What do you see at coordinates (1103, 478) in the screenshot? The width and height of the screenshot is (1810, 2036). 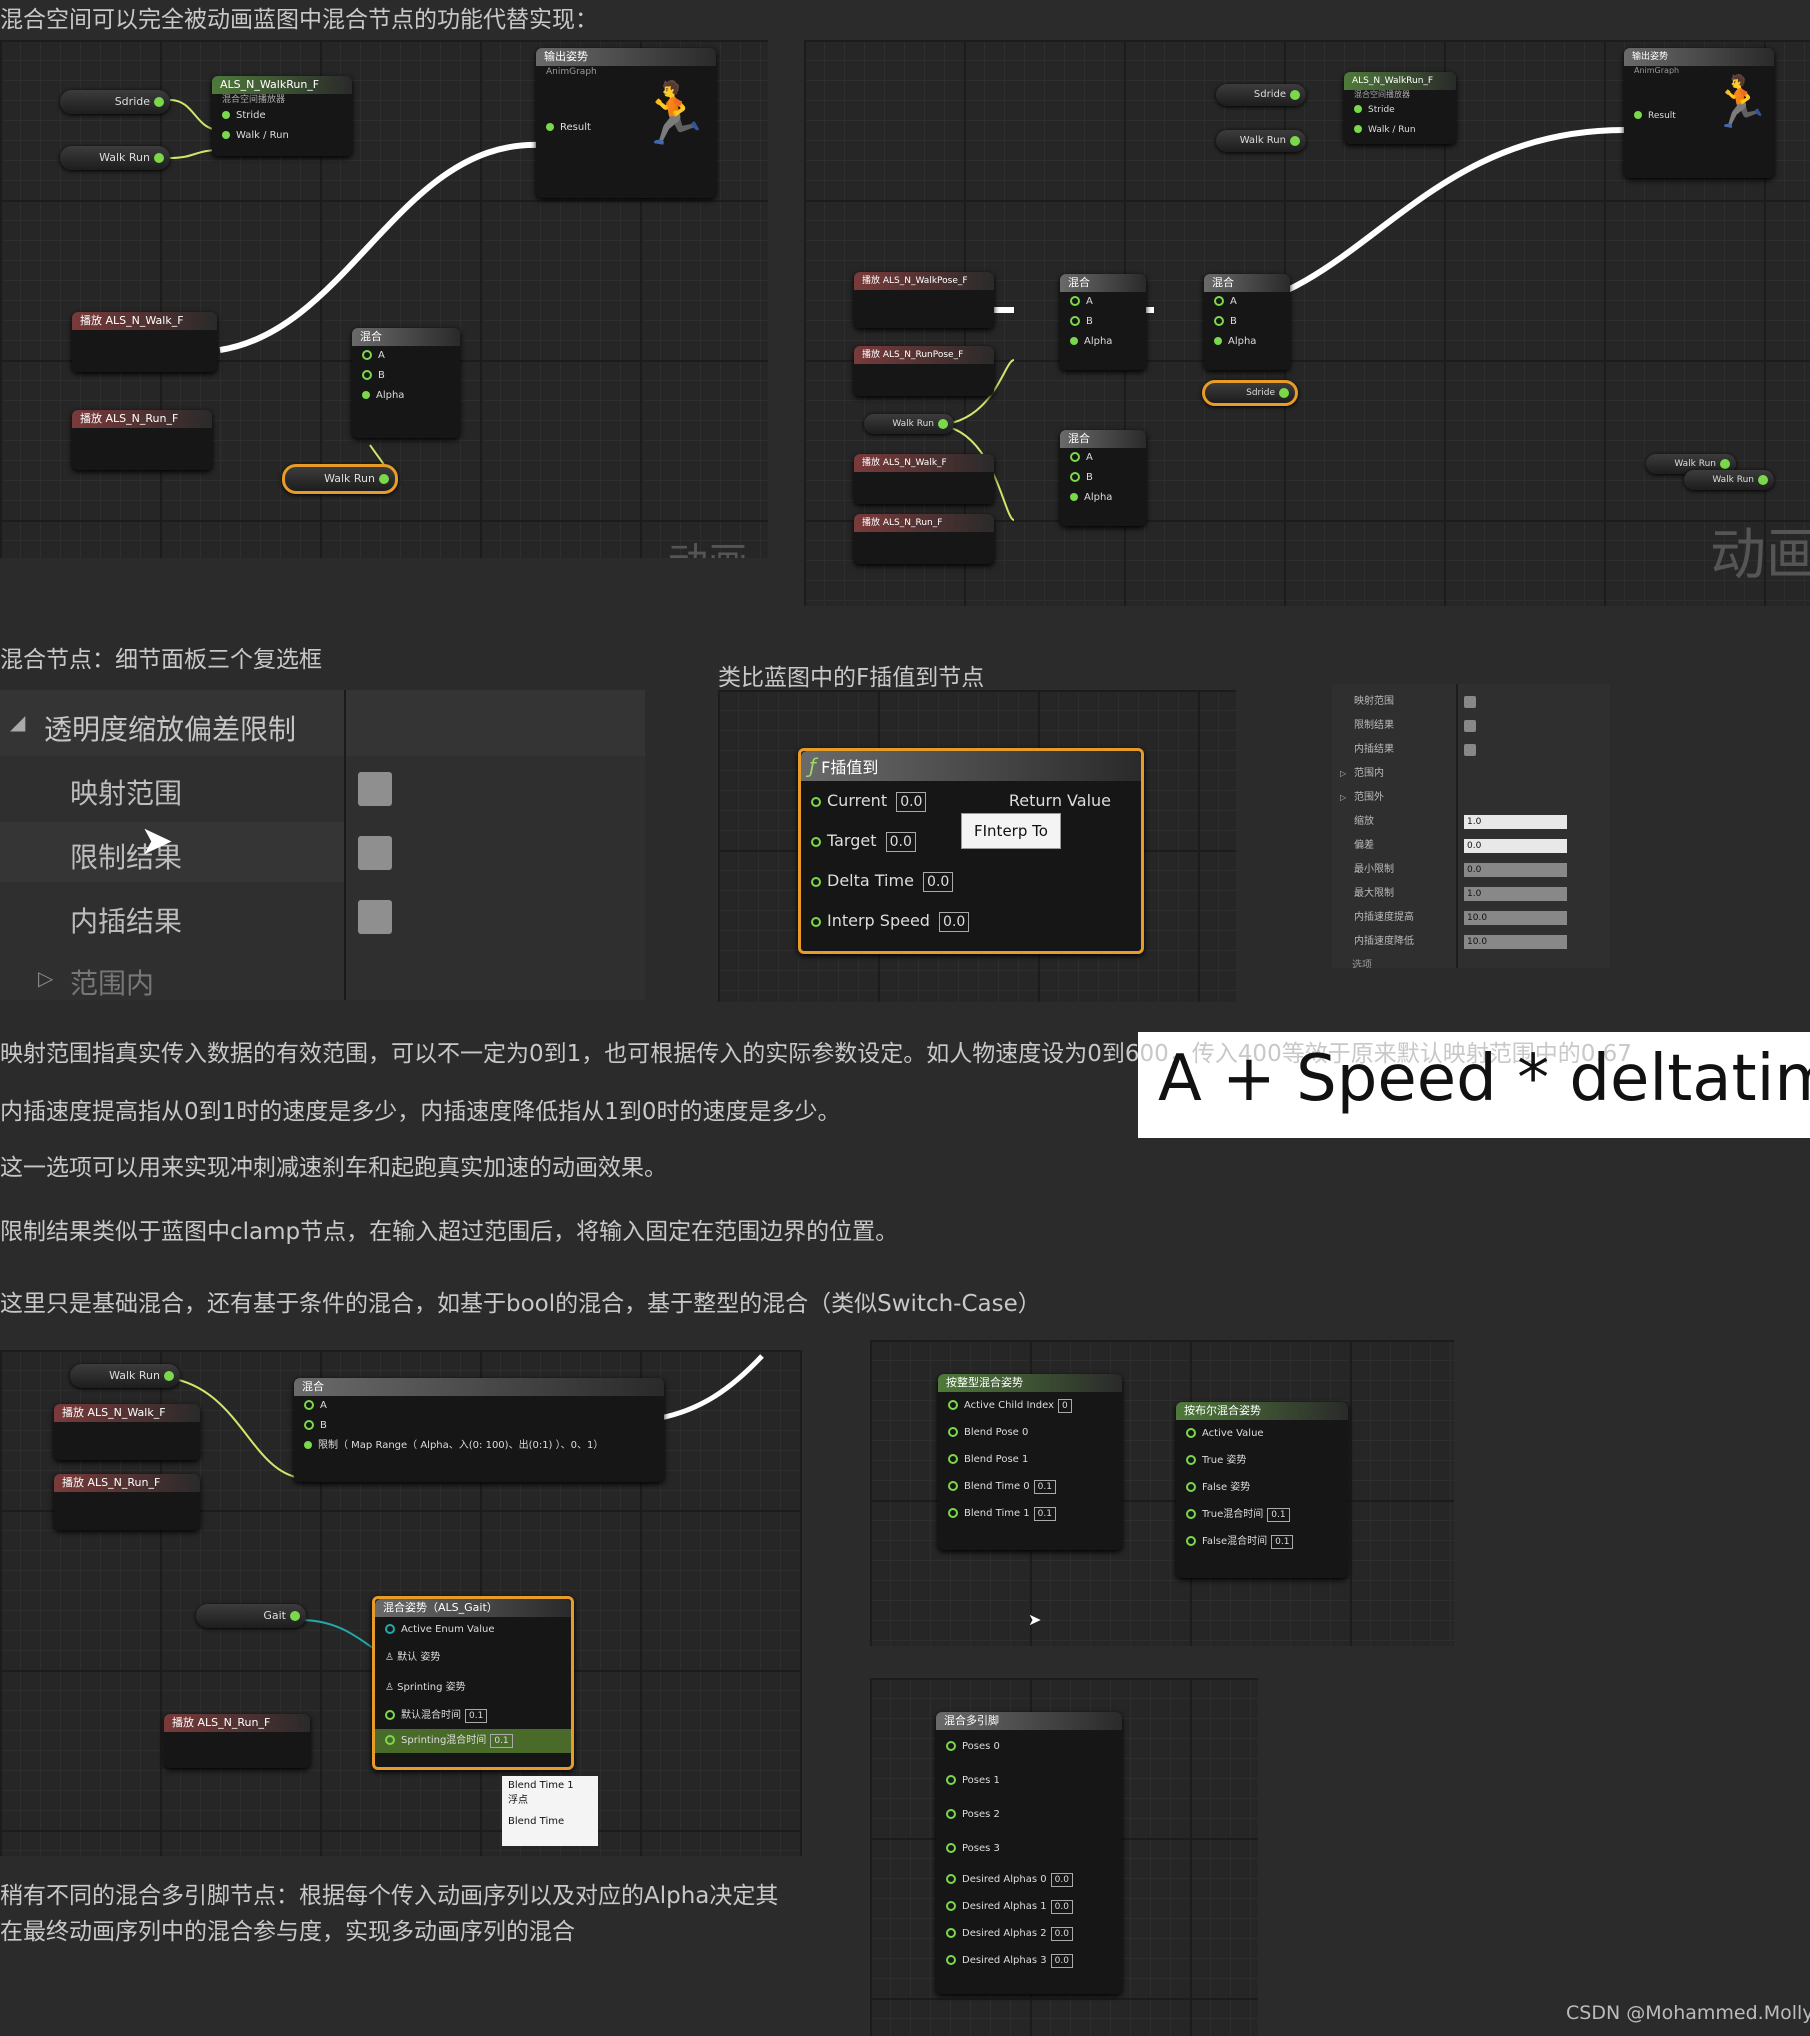 I see `blend-node-3: 混合 A B Alpha` at bounding box center [1103, 478].